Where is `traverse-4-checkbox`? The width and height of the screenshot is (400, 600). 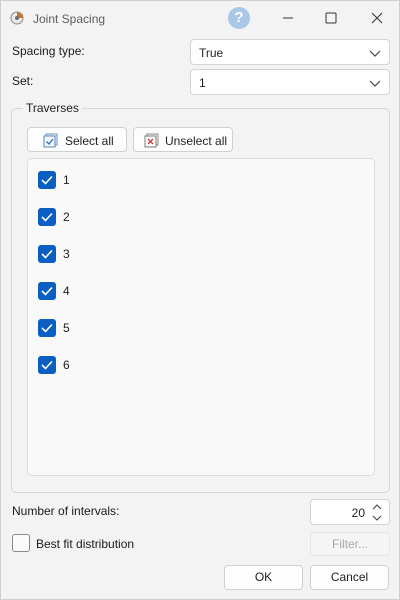 traverse-4-checkbox is located at coordinates (47, 291).